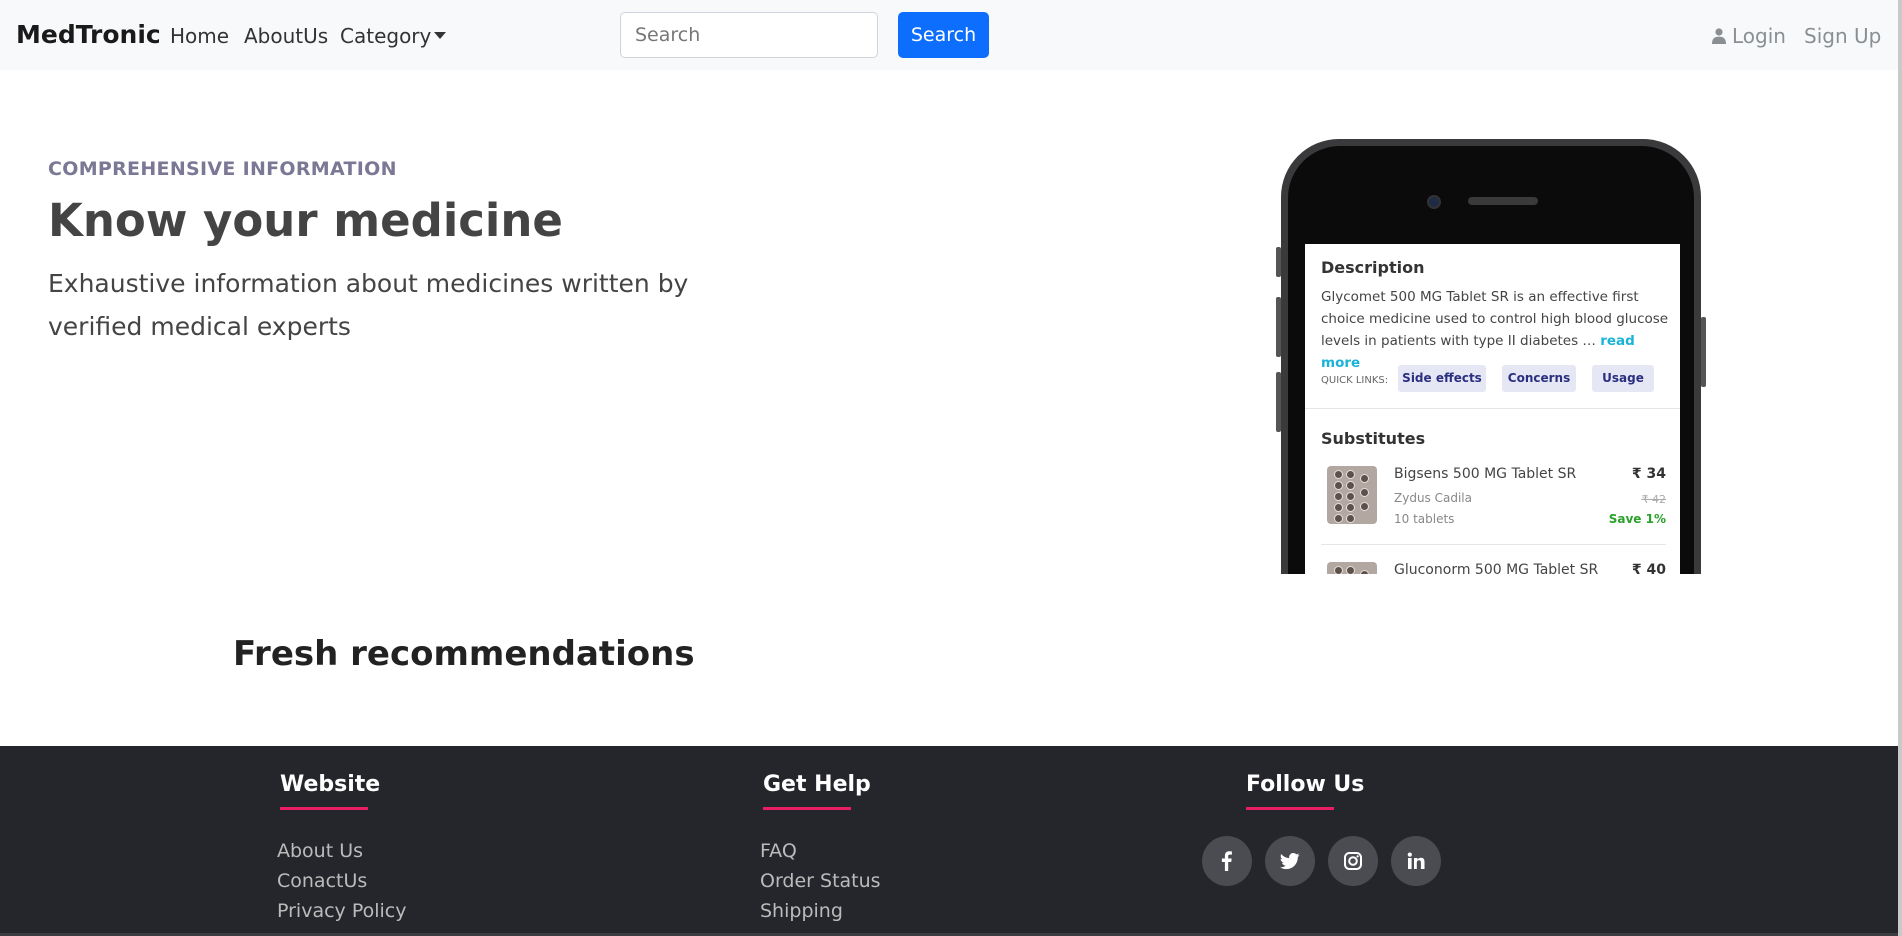  I want to click on twitter-icon, so click(1290, 861).